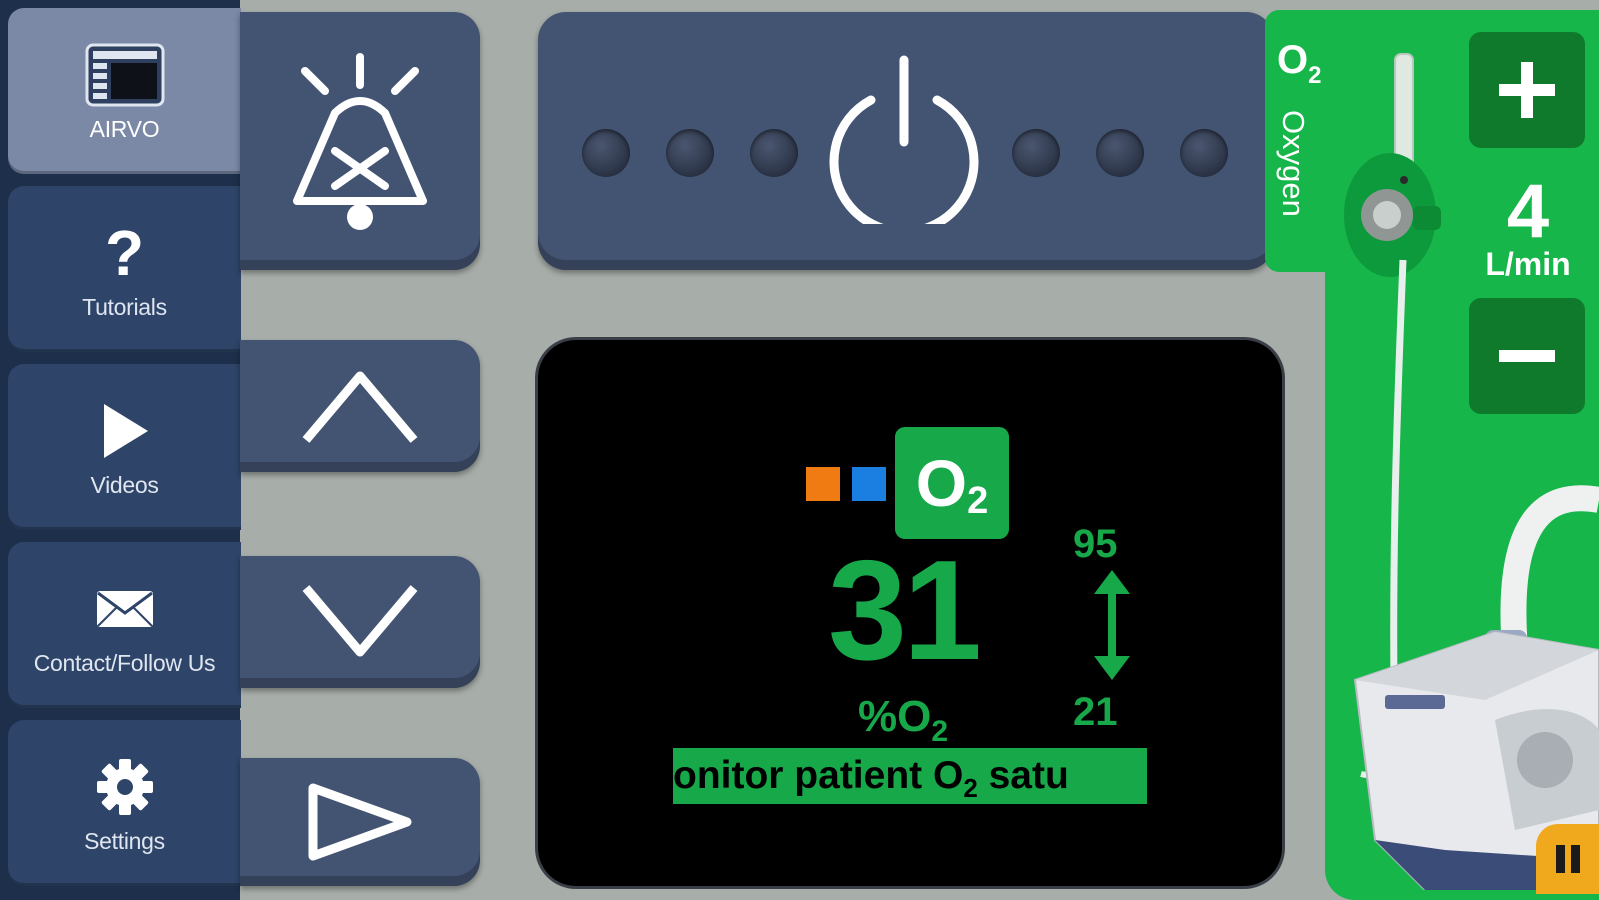 The height and width of the screenshot is (900, 1599). Describe the element at coordinates (124, 306) in the screenshot. I see `sidebar-item-label: Tutorials` at that location.